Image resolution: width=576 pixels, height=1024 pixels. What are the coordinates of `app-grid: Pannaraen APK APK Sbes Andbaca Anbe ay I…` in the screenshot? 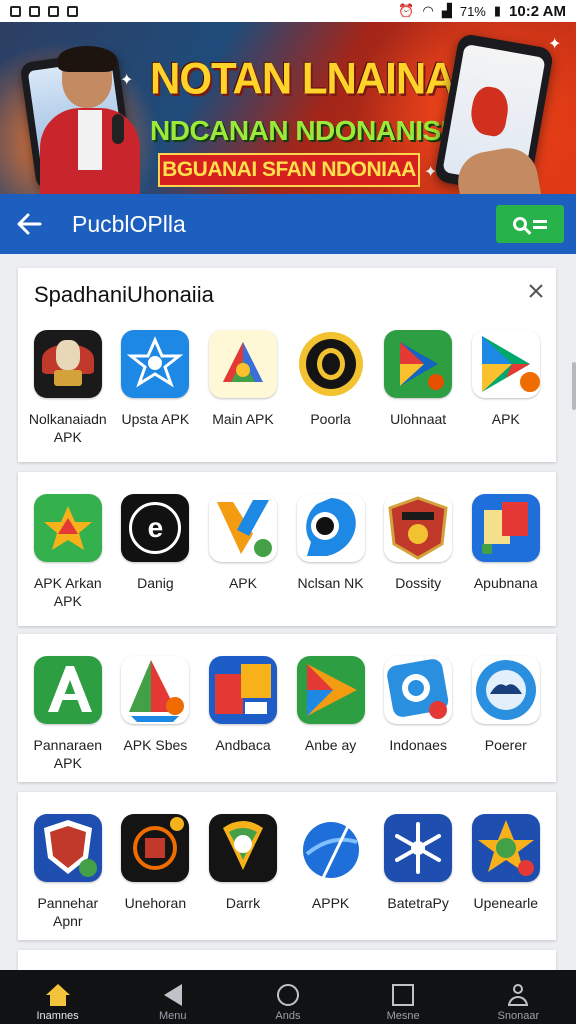 It's located at (287, 714).